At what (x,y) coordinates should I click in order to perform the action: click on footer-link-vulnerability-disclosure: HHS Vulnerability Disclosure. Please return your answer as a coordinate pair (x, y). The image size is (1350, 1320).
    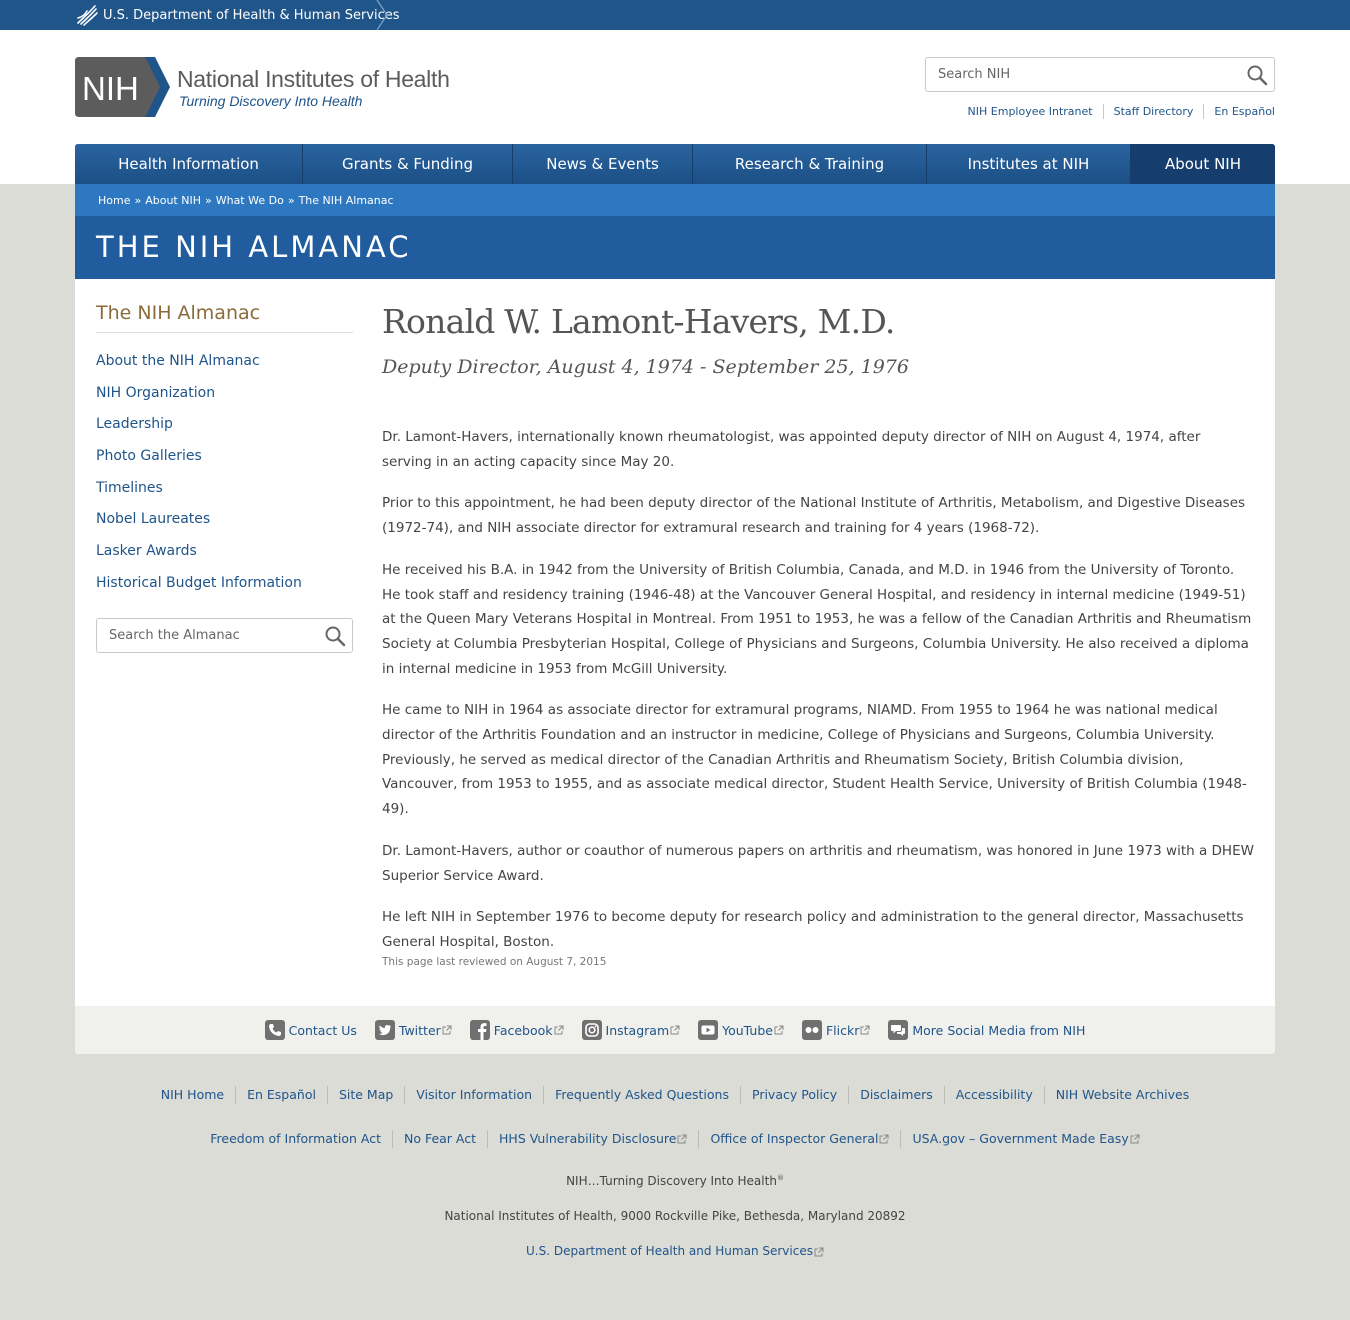
    Looking at the image, I should click on (592, 1139).